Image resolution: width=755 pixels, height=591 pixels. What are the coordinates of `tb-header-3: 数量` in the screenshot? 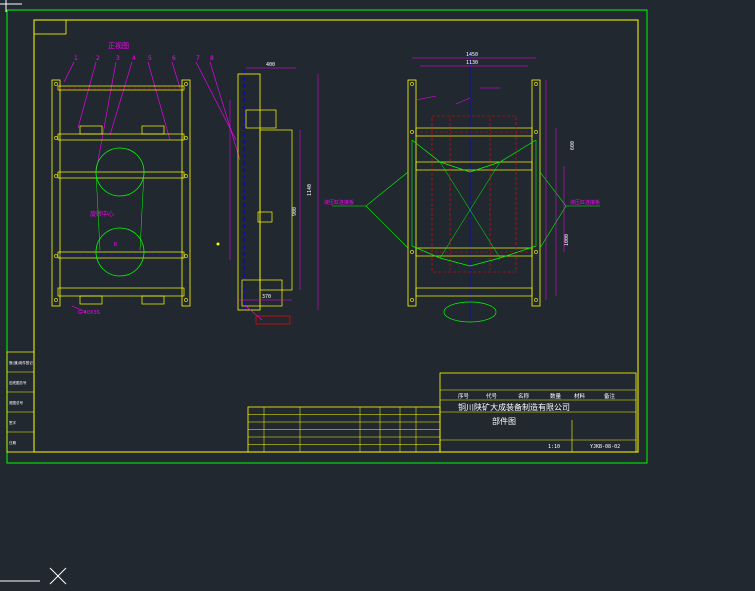 It's located at (556, 396).